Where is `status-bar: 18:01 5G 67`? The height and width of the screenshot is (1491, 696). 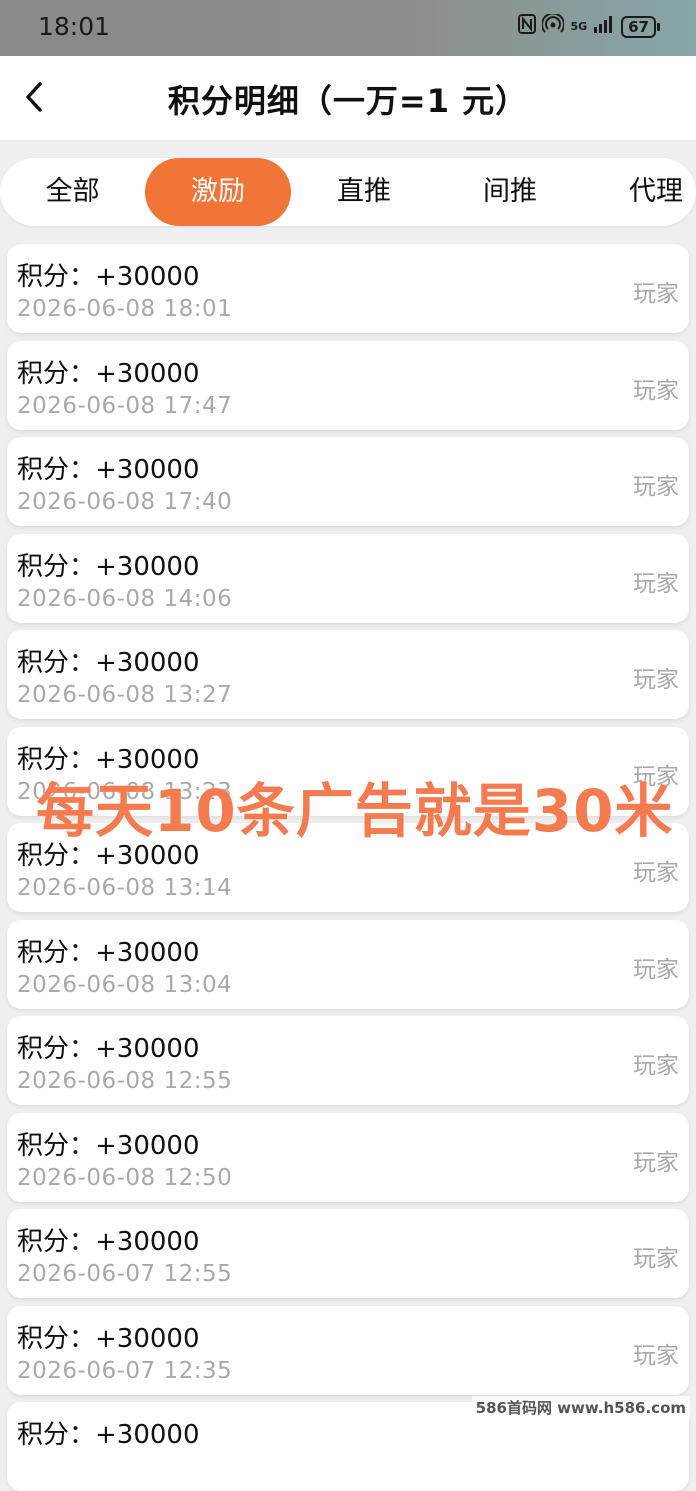 status-bar: 18:01 5G 67 is located at coordinates (348, 28).